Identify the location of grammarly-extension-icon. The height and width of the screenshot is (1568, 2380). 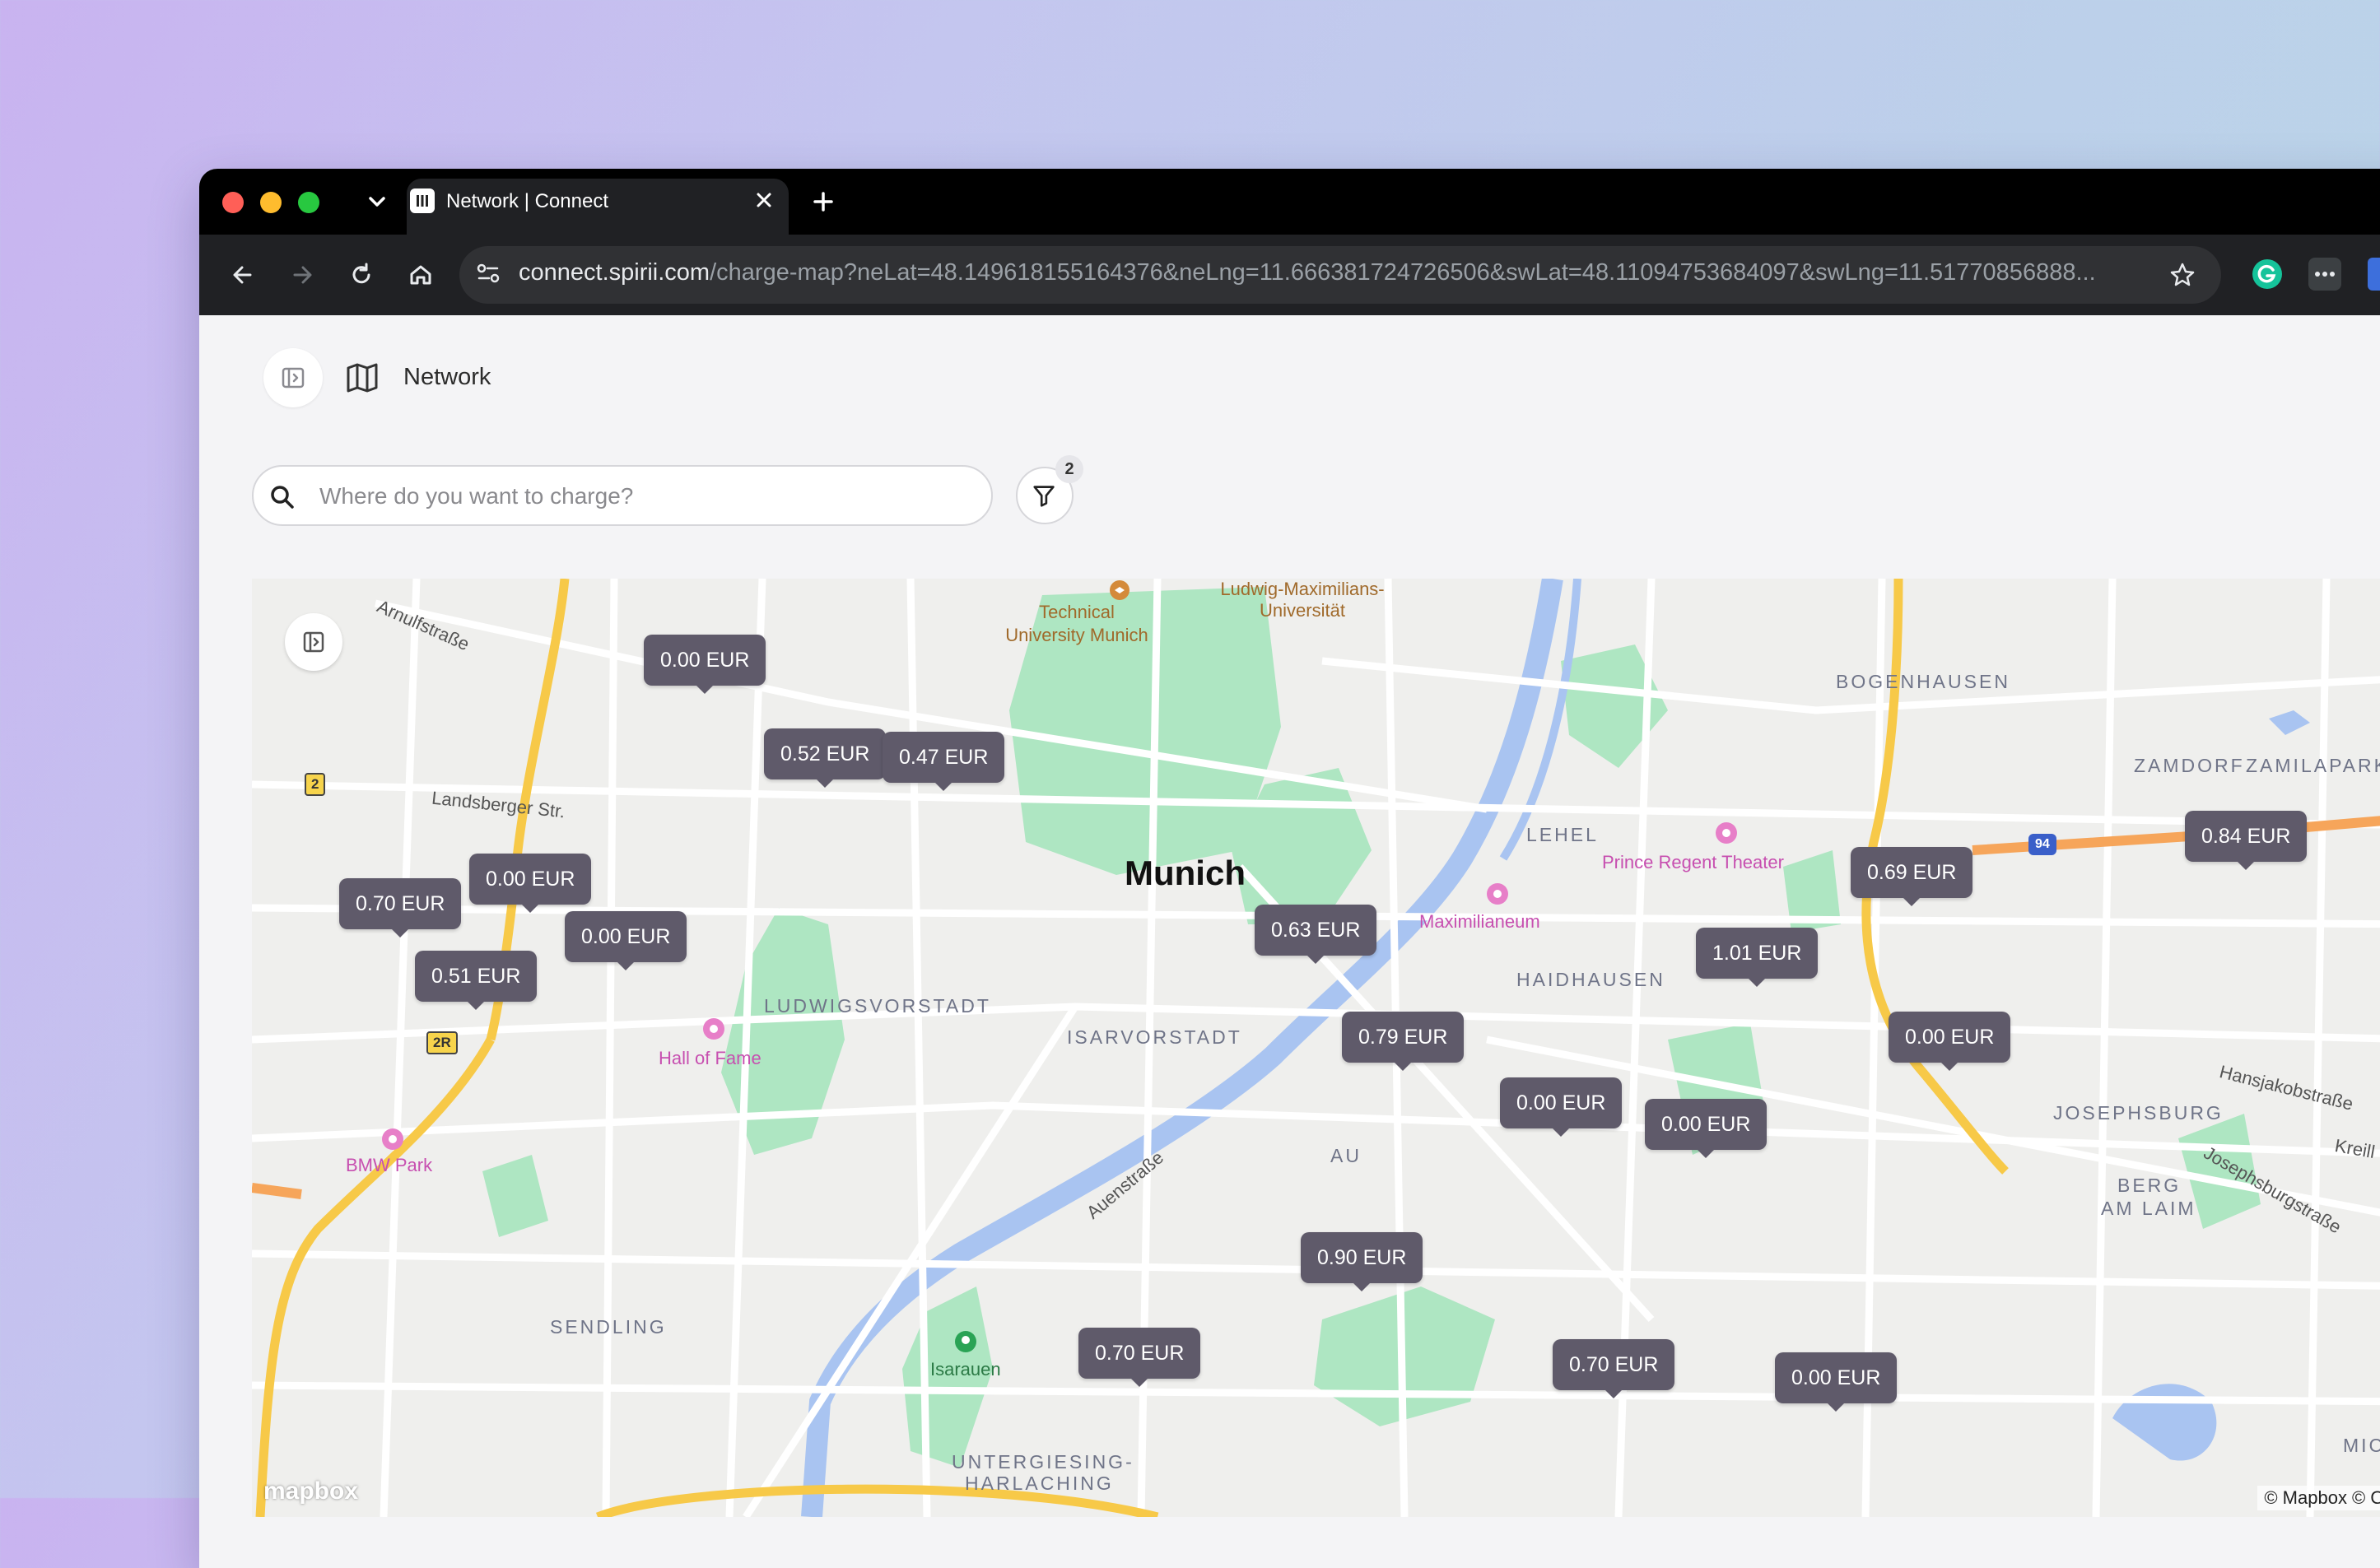
(2267, 274).